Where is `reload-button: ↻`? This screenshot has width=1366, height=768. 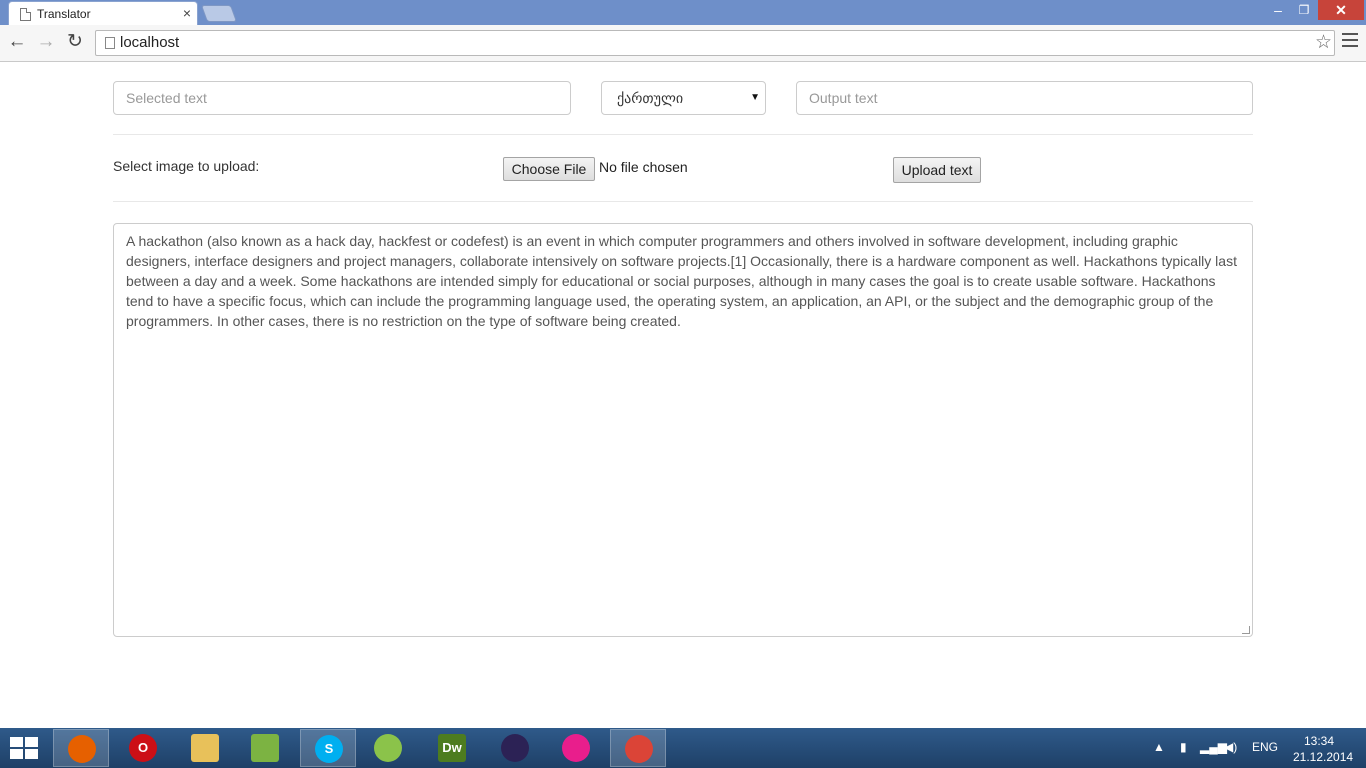 reload-button: ↻ is located at coordinates (75, 42).